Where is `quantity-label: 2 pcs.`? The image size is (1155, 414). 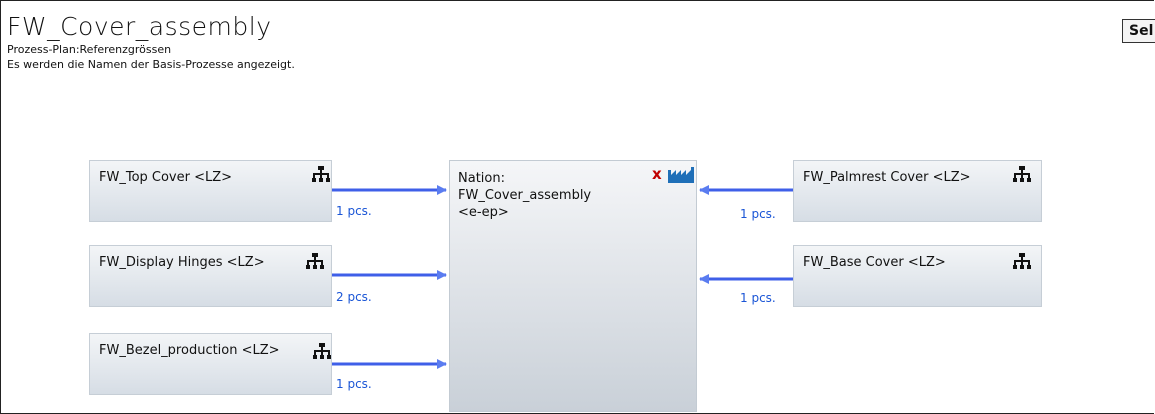
quantity-label: 2 pcs. is located at coordinates (354, 297).